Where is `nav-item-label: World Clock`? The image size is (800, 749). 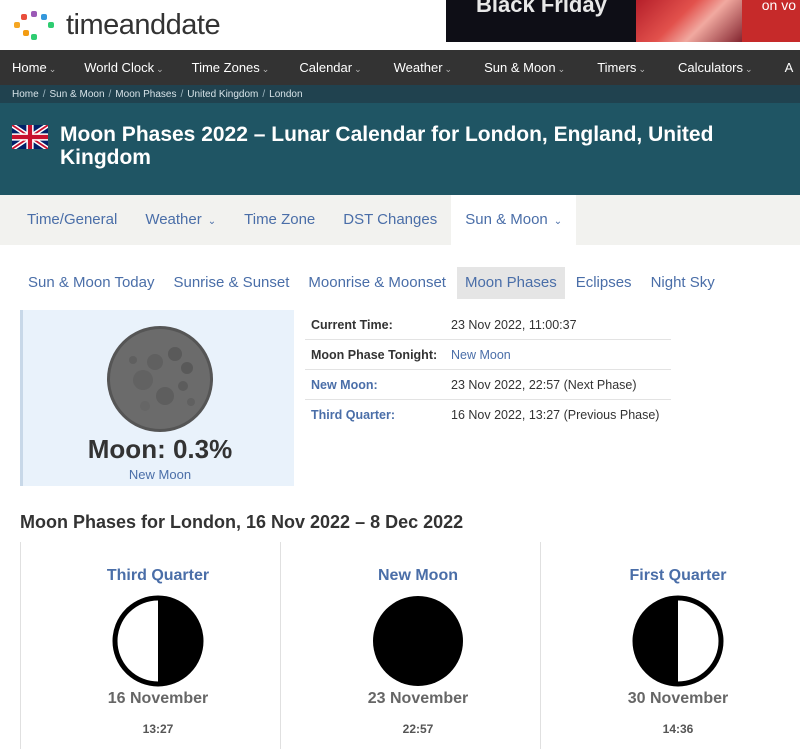
nav-item-label: World Clock is located at coordinates (119, 67).